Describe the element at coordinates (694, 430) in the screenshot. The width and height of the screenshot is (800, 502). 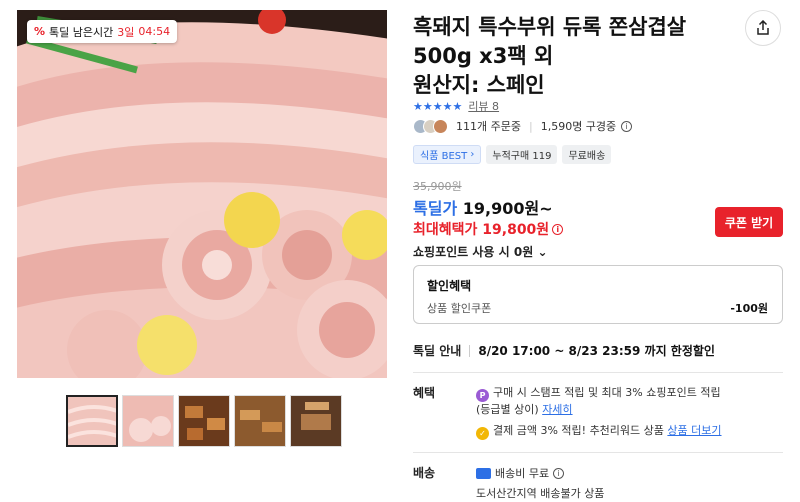
I see `more-products-link: 상품 더보기` at that location.